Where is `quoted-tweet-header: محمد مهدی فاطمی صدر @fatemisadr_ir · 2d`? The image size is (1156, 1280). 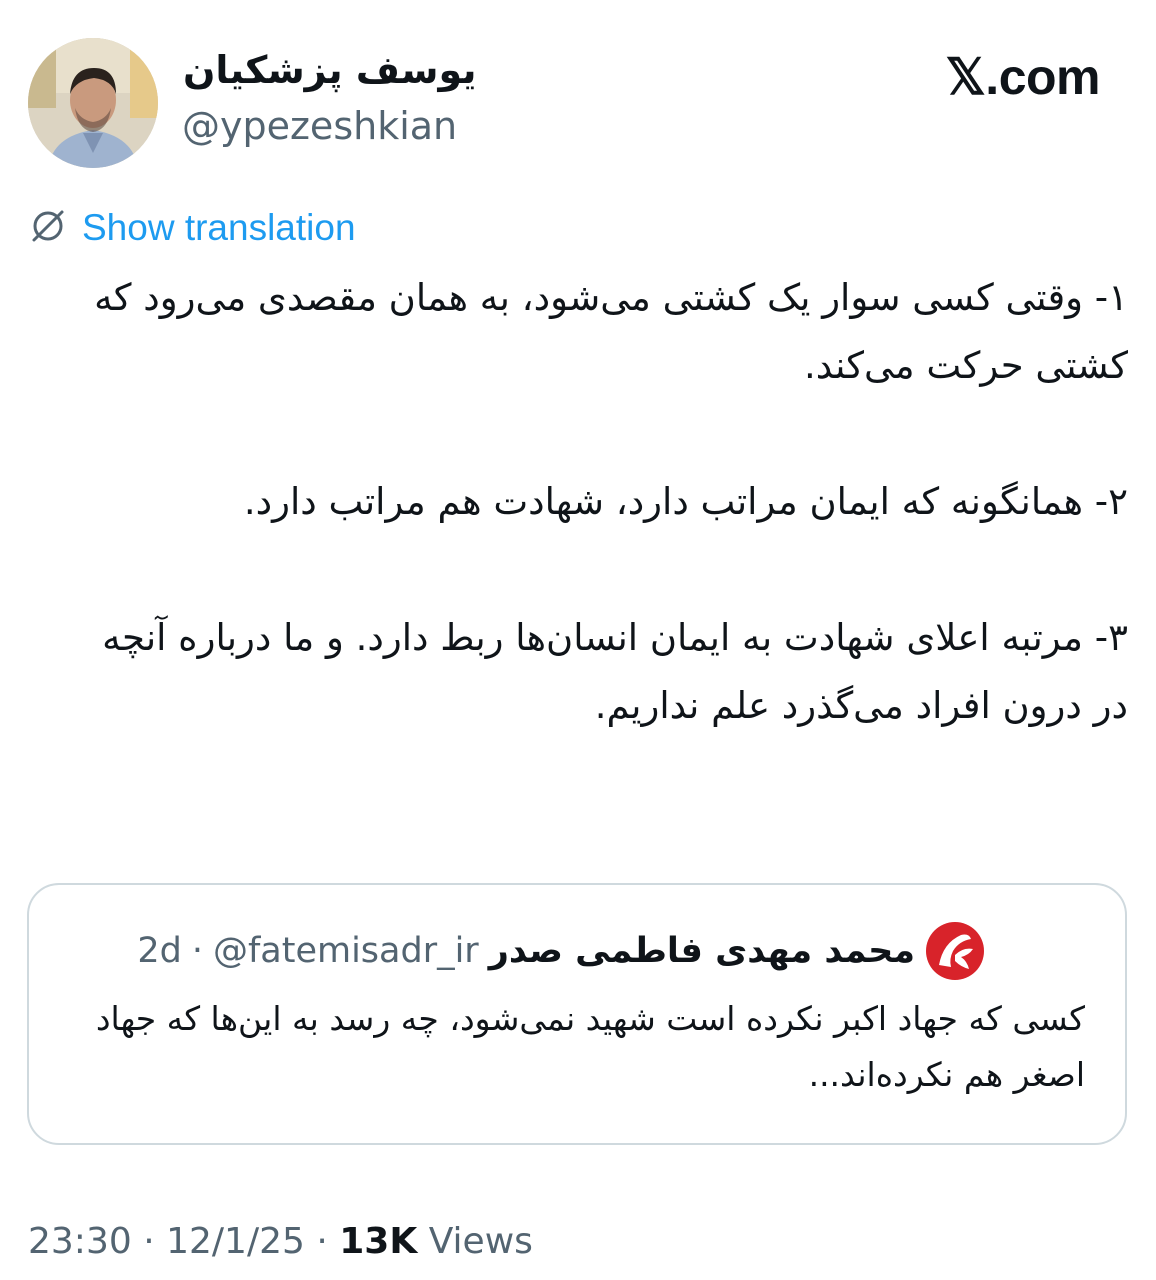 quoted-tweet-header: محمد مهدی فاطمی صدر @fatemisadr_ir · 2d is located at coordinates (525, 951).